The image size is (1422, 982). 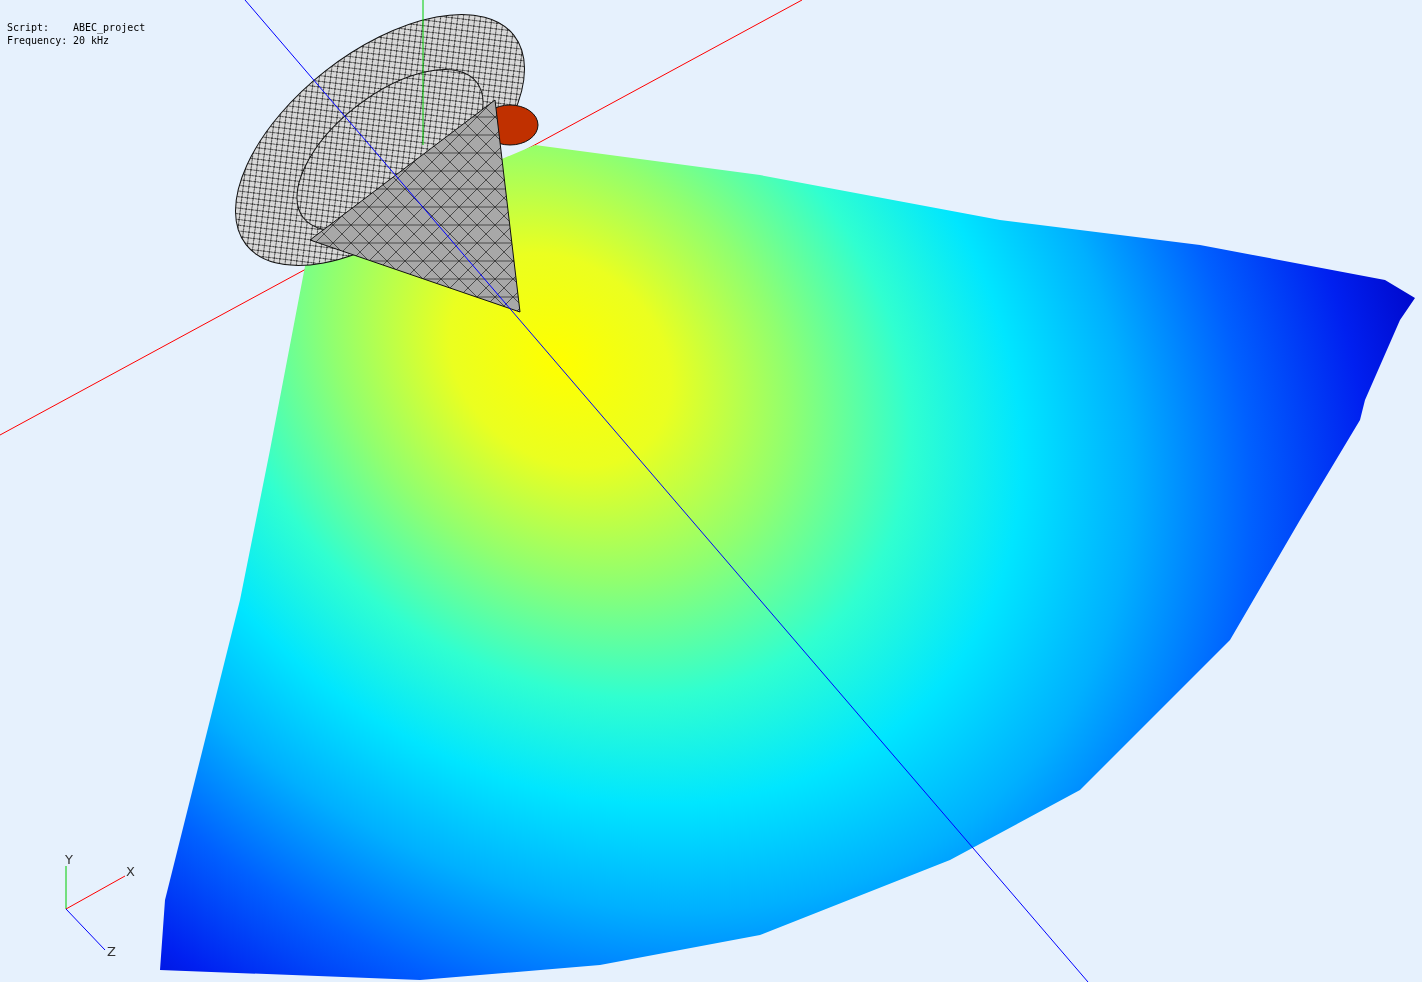 I want to click on info-label: Script:, so click(x=29, y=27).